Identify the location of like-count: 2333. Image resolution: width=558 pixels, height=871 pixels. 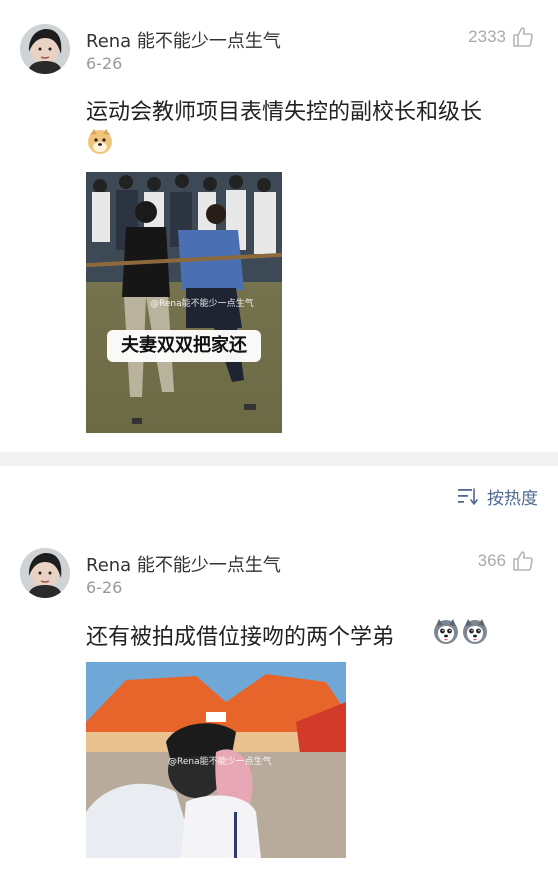
(487, 36).